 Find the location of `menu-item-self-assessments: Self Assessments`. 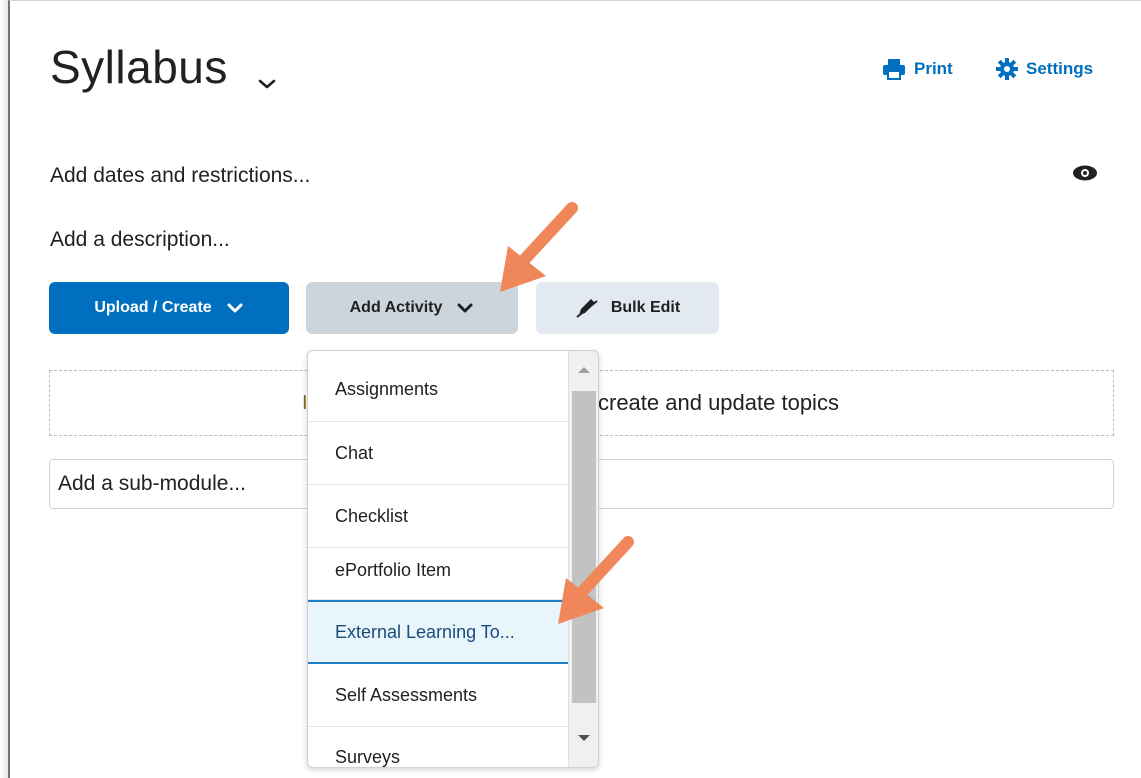

menu-item-self-assessments: Self Assessments is located at coordinates (438, 695).